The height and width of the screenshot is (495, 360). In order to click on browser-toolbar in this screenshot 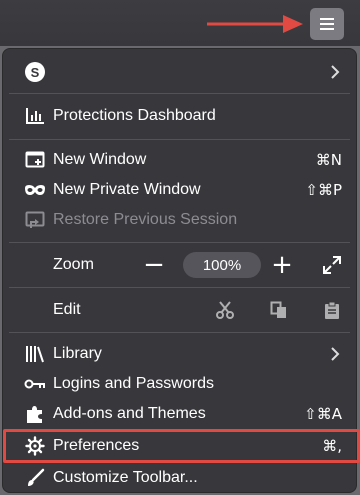, I will do `click(180, 23)`.